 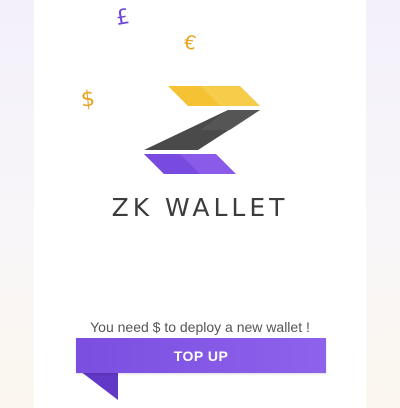 I want to click on pound-icon: £, so click(x=122, y=17).